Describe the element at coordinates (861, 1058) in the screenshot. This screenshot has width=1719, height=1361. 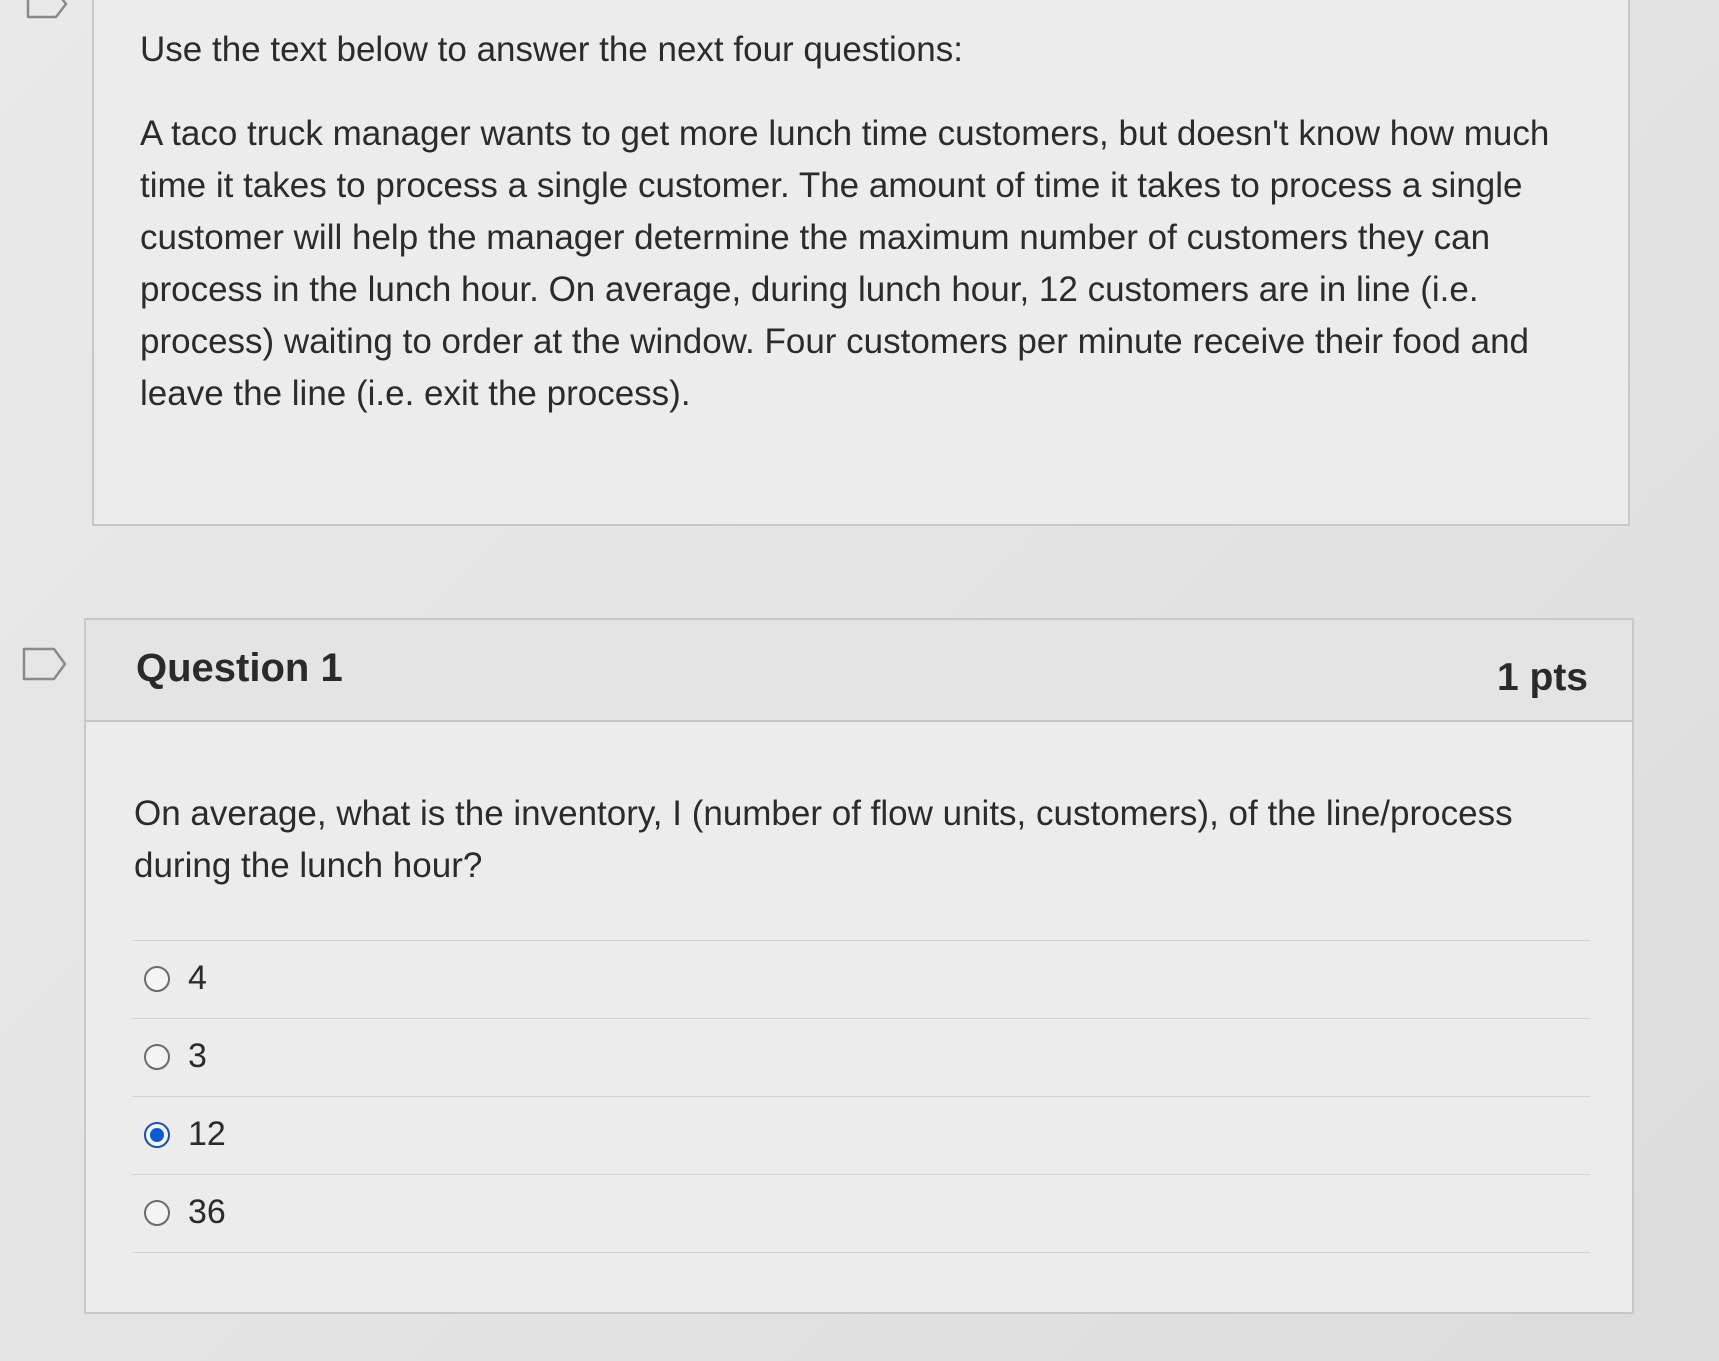
I see `answer-option: 3` at that location.